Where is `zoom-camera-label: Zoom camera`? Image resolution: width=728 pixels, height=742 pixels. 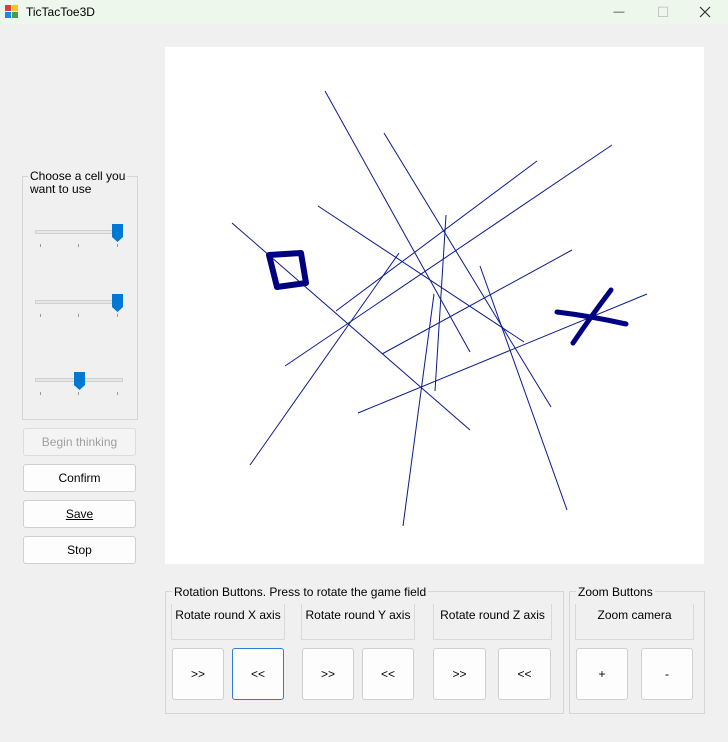
zoom-camera-label: Zoom camera is located at coordinates (634, 622).